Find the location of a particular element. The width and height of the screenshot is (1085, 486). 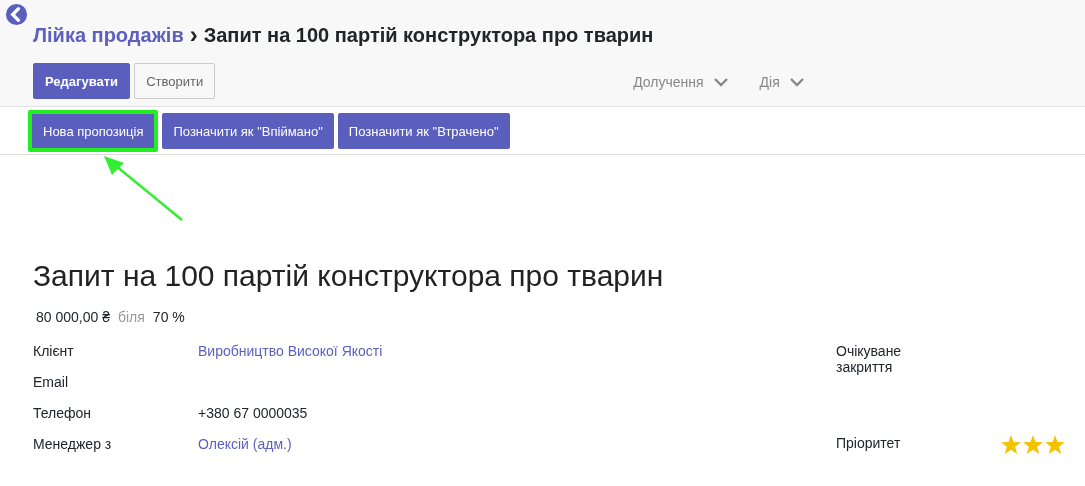

field-label: Телефон is located at coordinates (63, 413).